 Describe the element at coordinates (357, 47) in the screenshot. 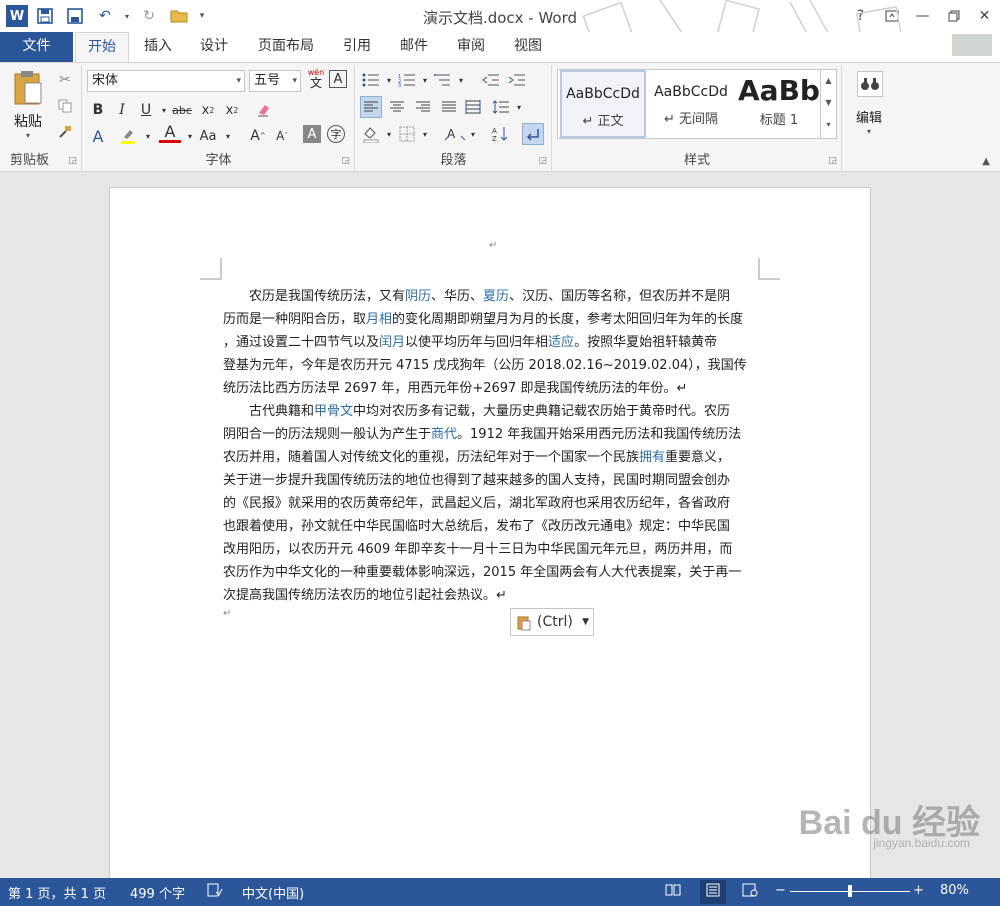

I see `tab-references: 引用` at that location.